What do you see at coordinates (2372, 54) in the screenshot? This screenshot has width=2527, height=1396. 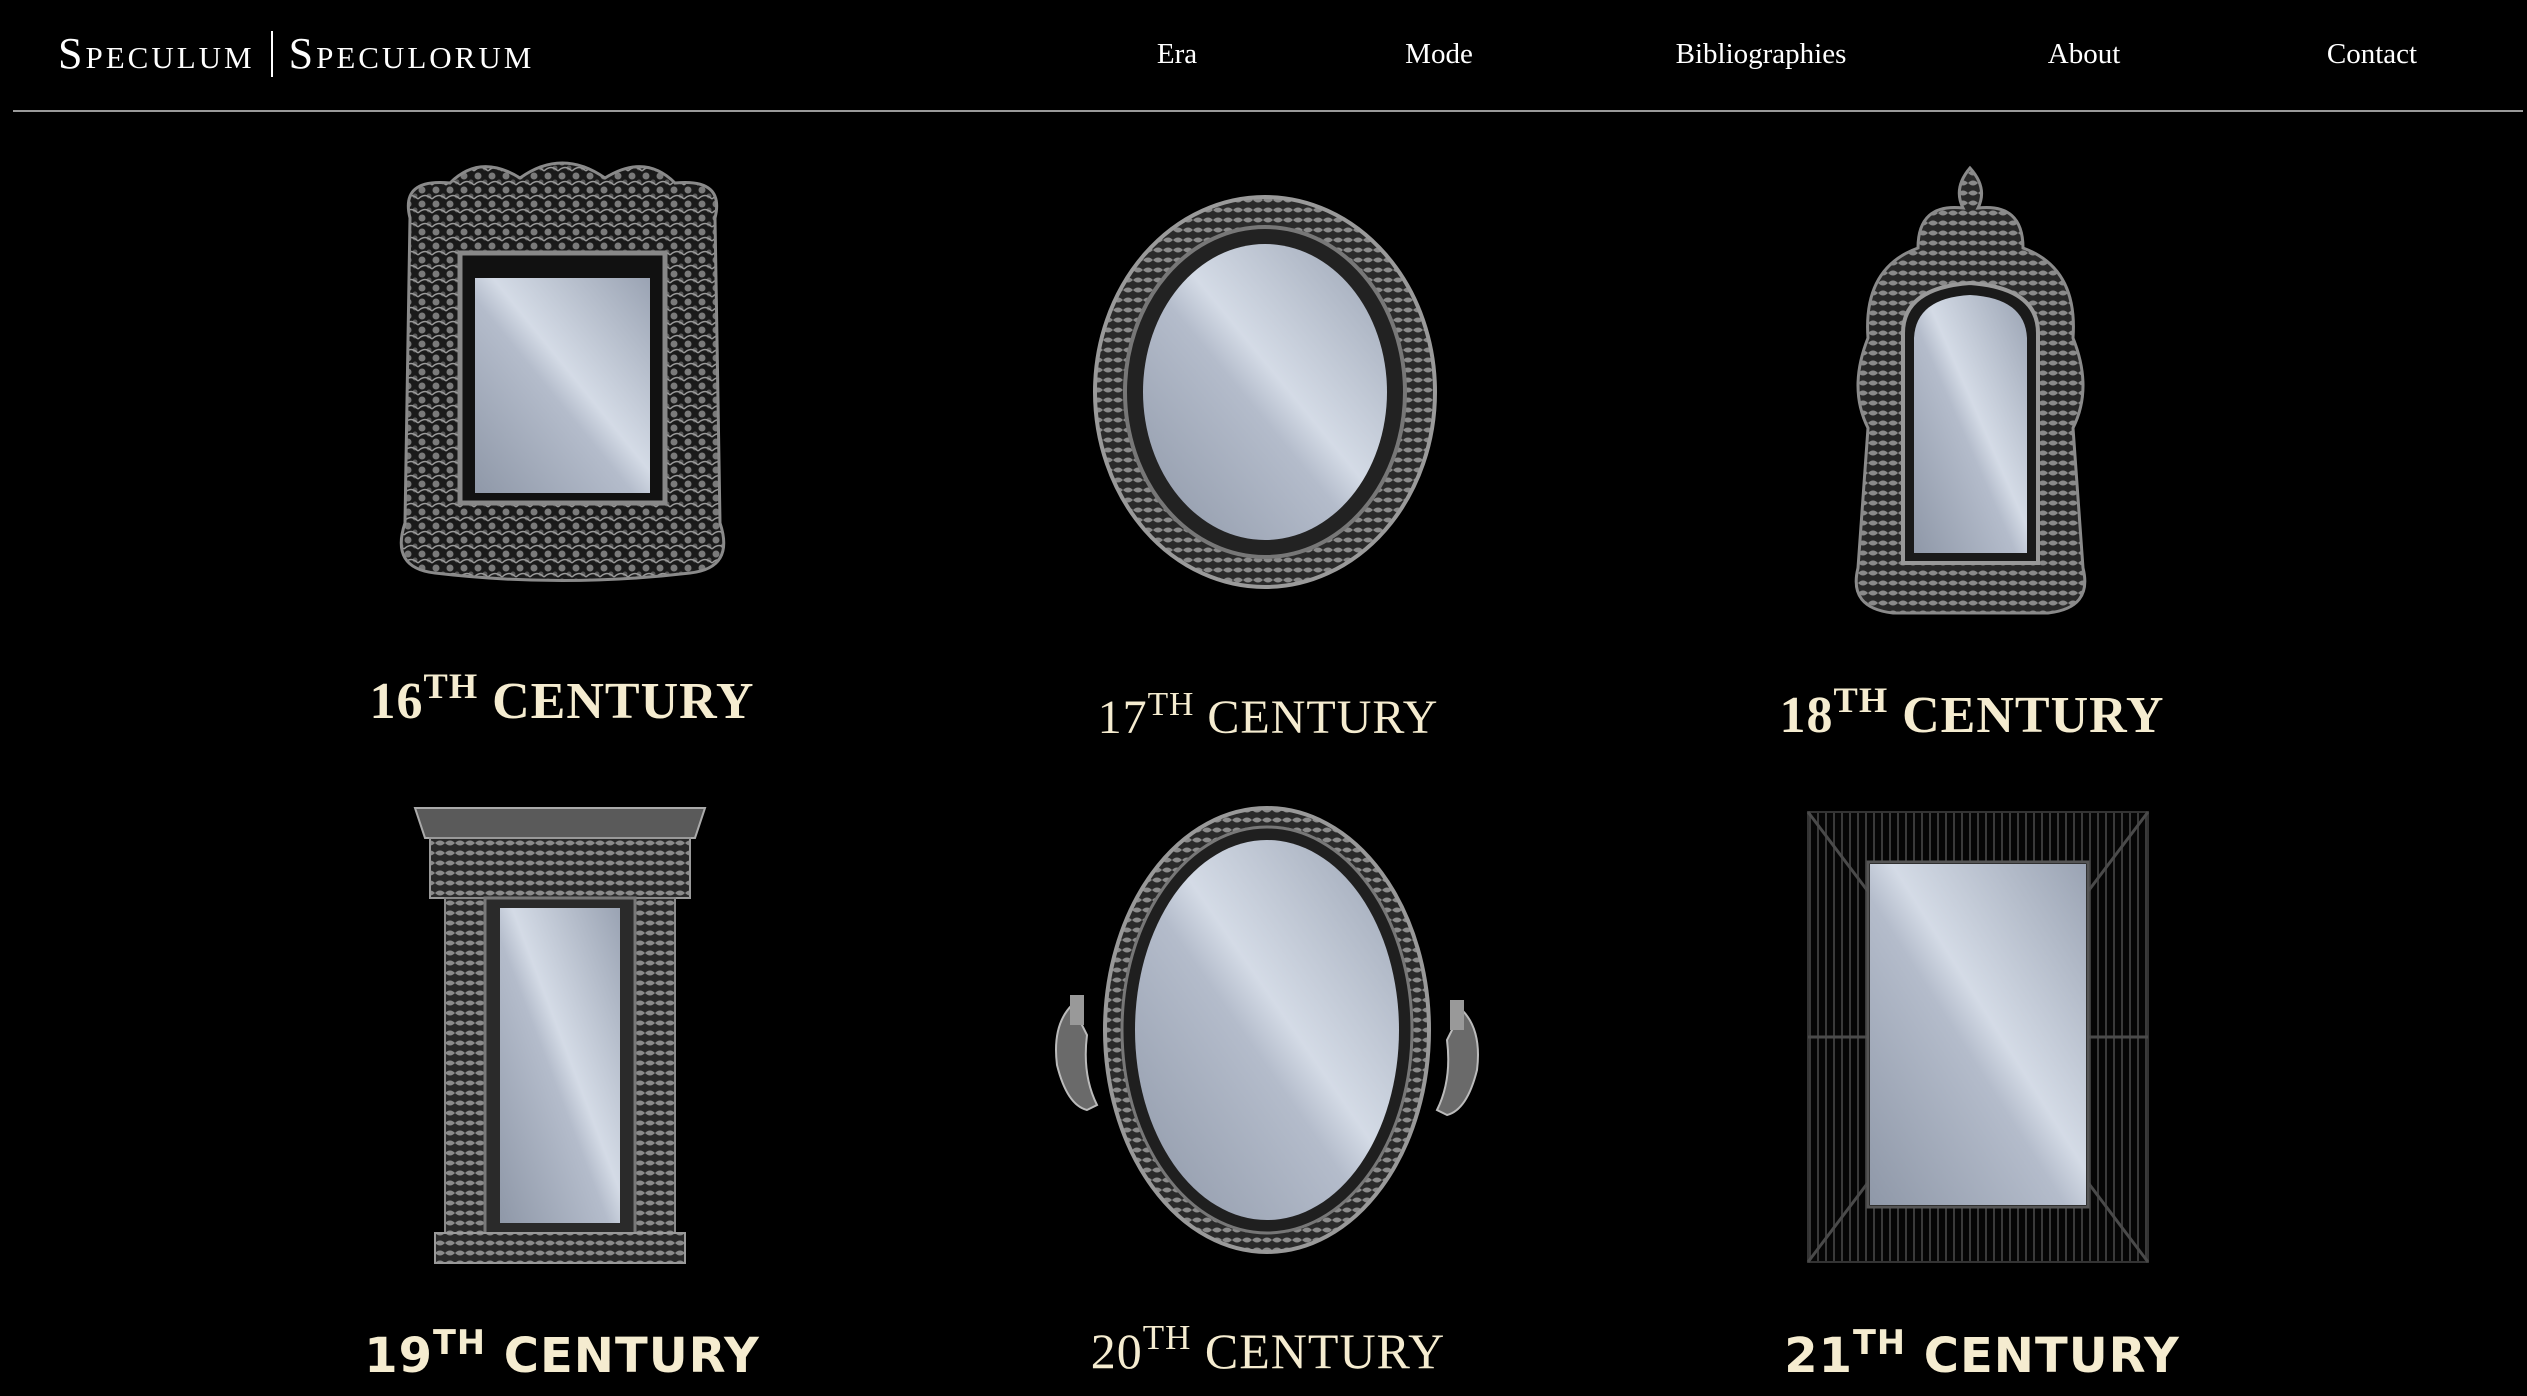 I see `nav-contact: Contact` at bounding box center [2372, 54].